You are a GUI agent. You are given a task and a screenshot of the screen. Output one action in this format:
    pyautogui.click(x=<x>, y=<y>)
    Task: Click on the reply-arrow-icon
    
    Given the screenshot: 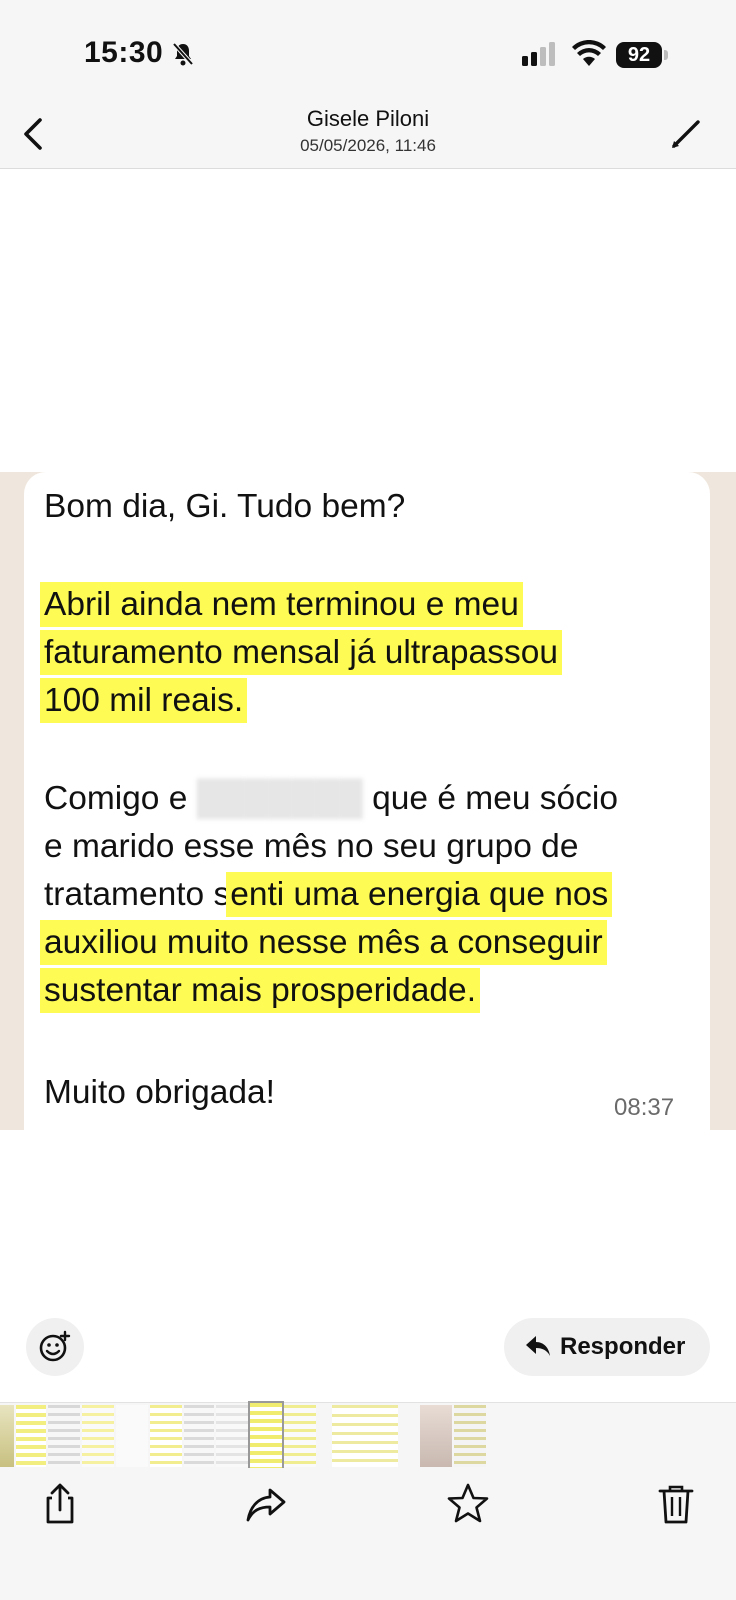 What is the action you would take?
    pyautogui.click(x=538, y=1346)
    